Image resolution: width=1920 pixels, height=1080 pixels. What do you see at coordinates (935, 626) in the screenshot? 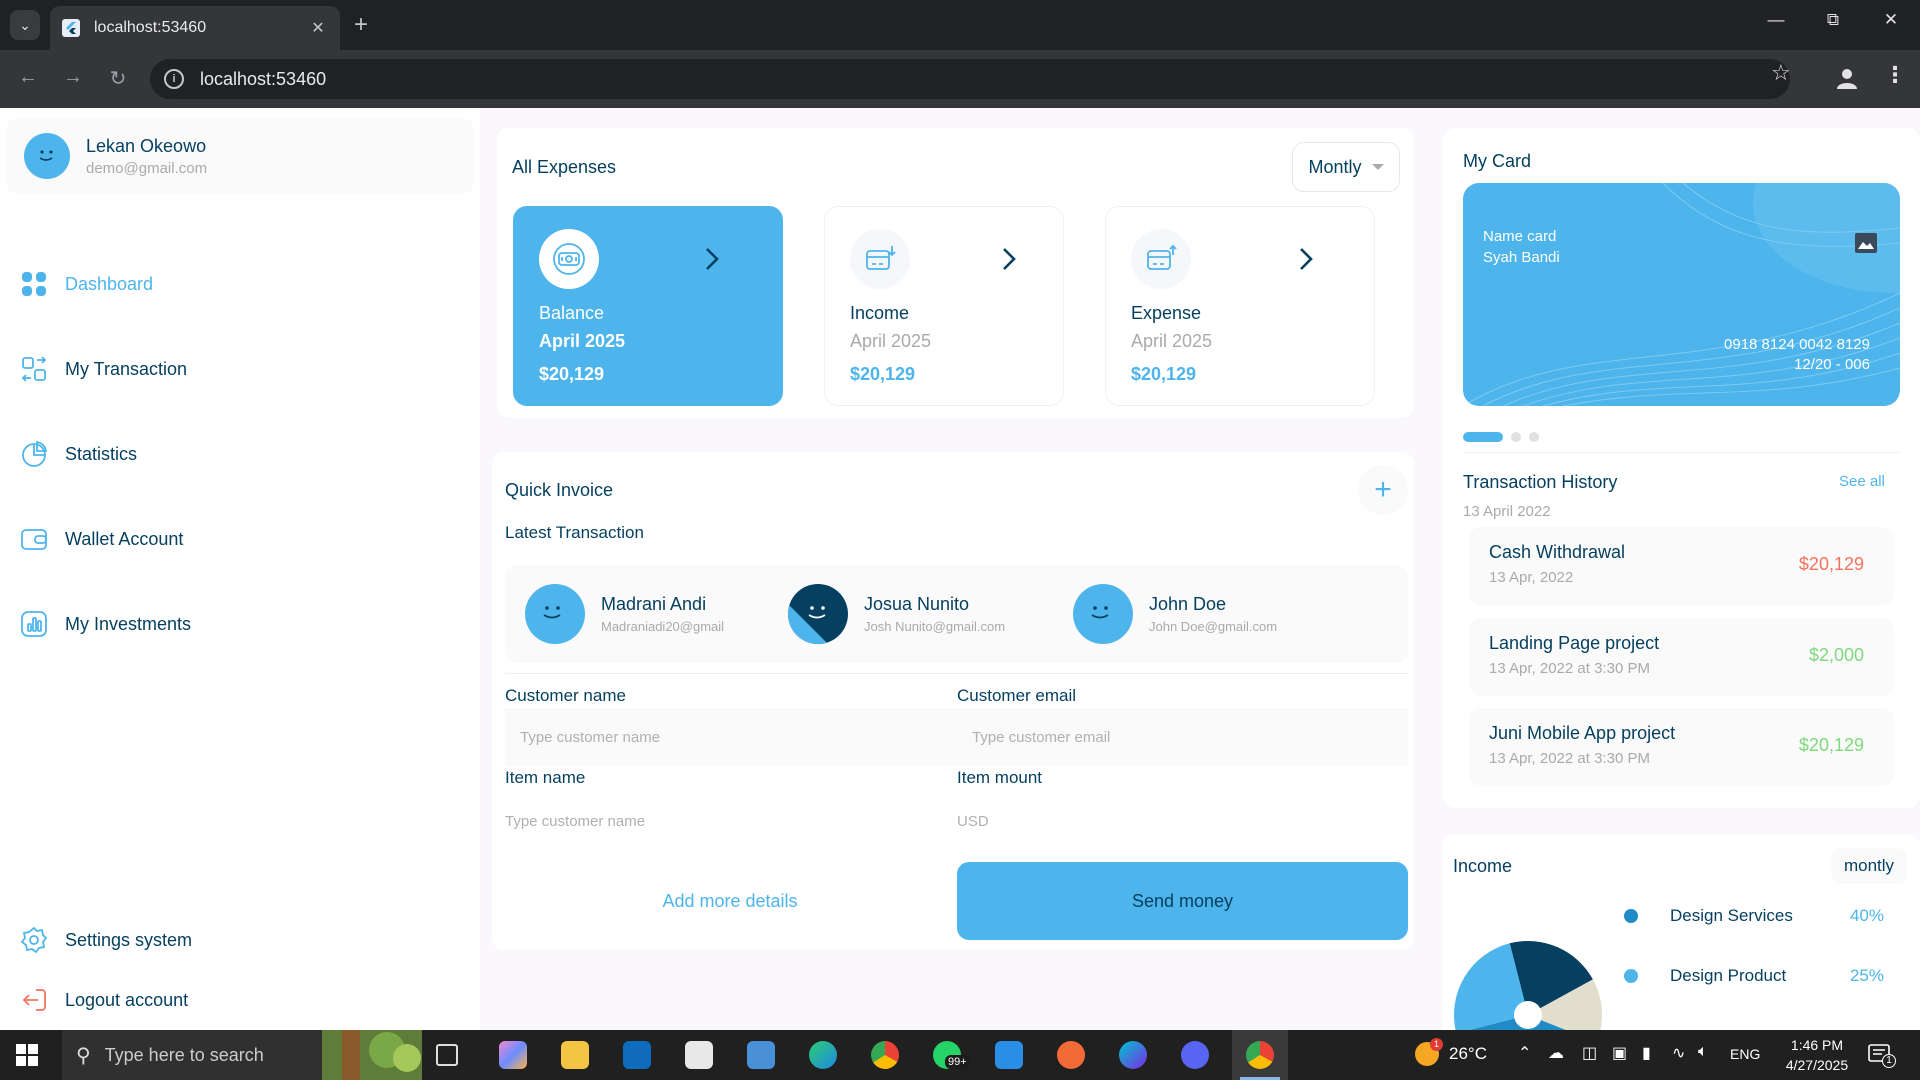
I see `person-email: Josh Nunito@gmail.com` at bounding box center [935, 626].